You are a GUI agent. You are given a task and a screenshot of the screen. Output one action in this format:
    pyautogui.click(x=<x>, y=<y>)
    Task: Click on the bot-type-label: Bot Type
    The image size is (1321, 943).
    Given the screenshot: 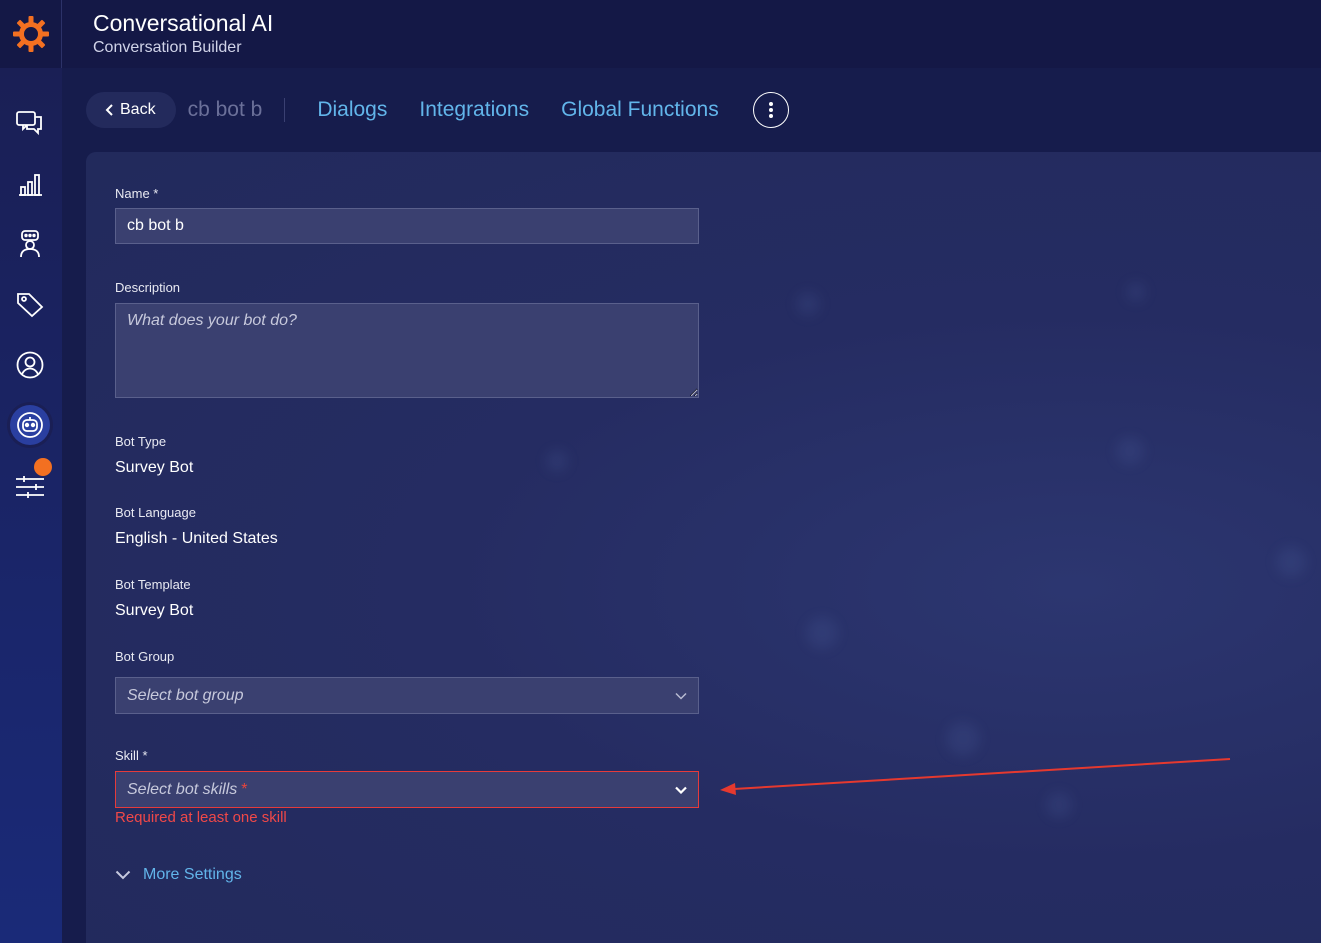 What is the action you would take?
    pyautogui.click(x=141, y=441)
    